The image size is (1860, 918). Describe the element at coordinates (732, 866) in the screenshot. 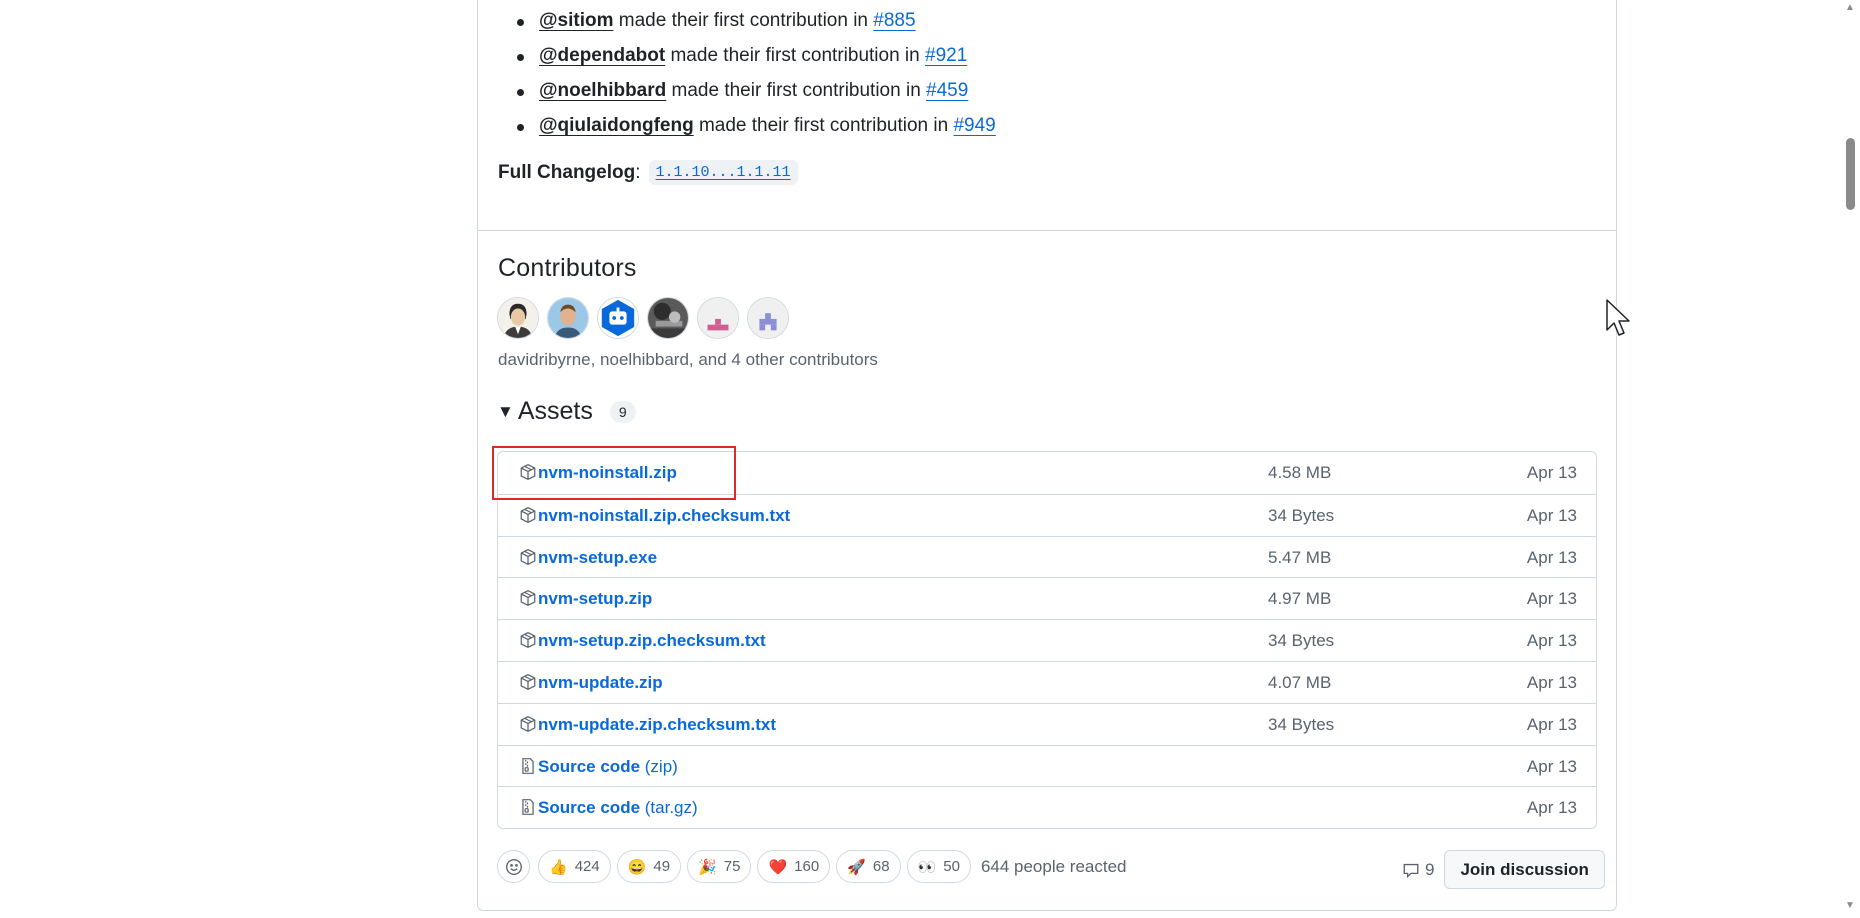

I see `reaction-count: 75` at that location.